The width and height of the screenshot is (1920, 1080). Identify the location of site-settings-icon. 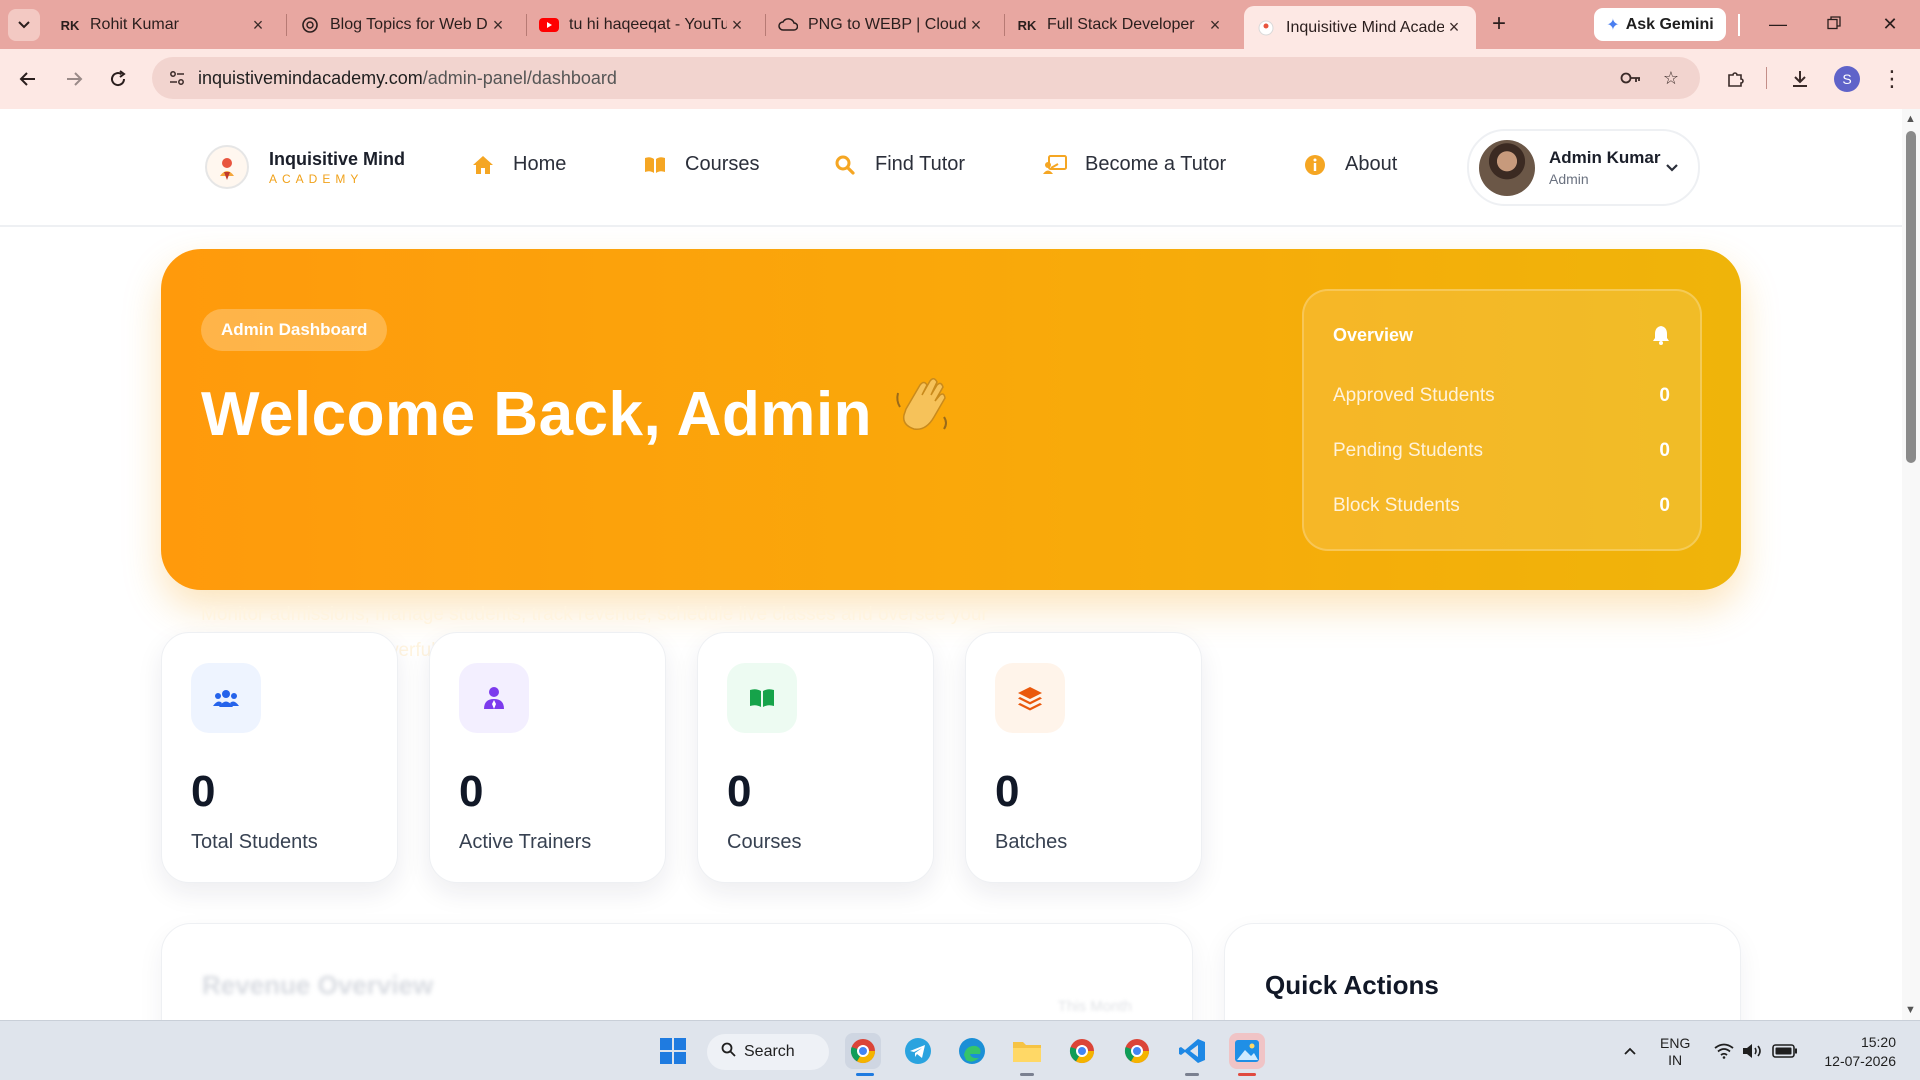
(177, 78).